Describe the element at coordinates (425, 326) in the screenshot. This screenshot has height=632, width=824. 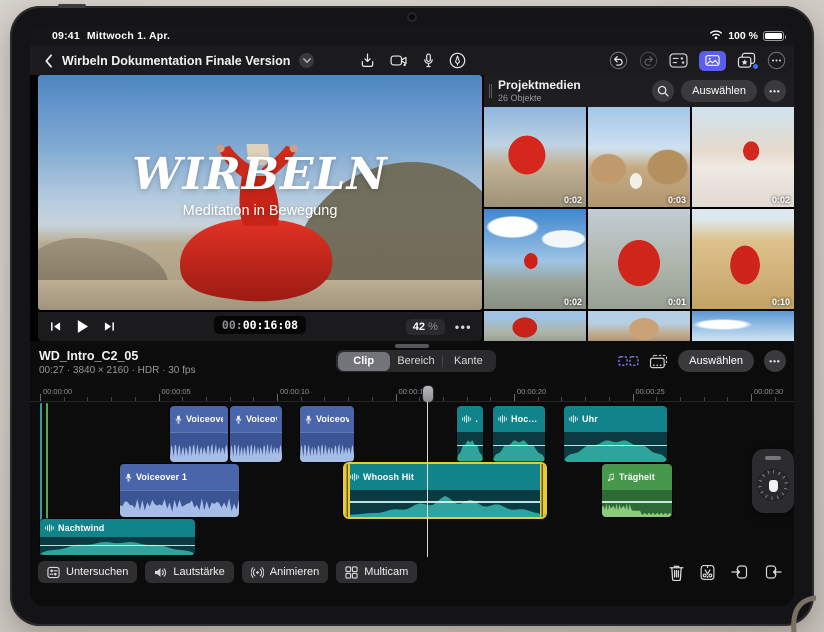
I see `zoom-level-button: 42 %` at that location.